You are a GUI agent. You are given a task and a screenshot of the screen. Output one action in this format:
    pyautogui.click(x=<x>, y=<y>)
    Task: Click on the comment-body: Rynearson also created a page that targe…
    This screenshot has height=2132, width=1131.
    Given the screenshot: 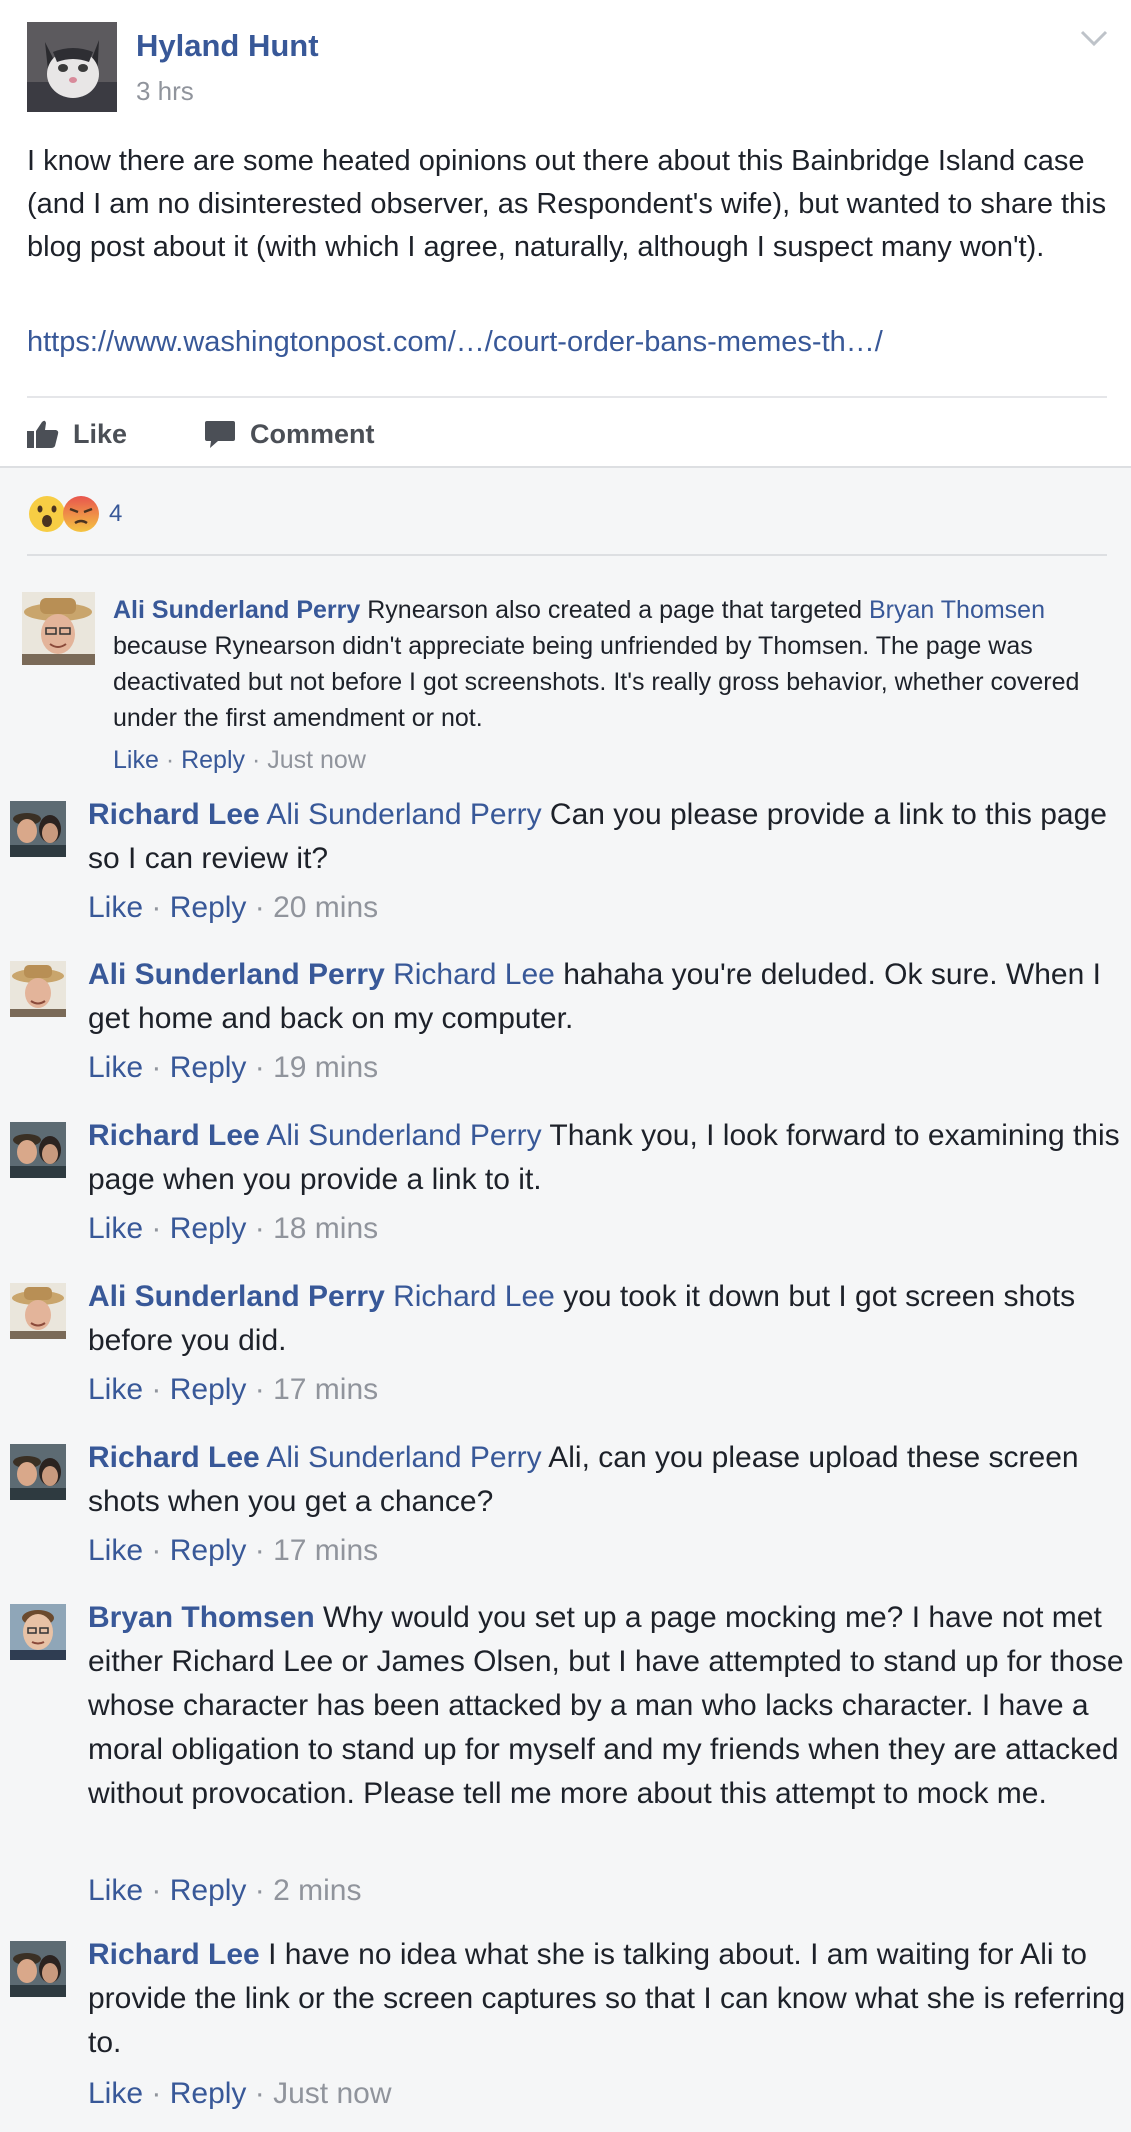 What is the action you would take?
    pyautogui.click(x=614, y=610)
    